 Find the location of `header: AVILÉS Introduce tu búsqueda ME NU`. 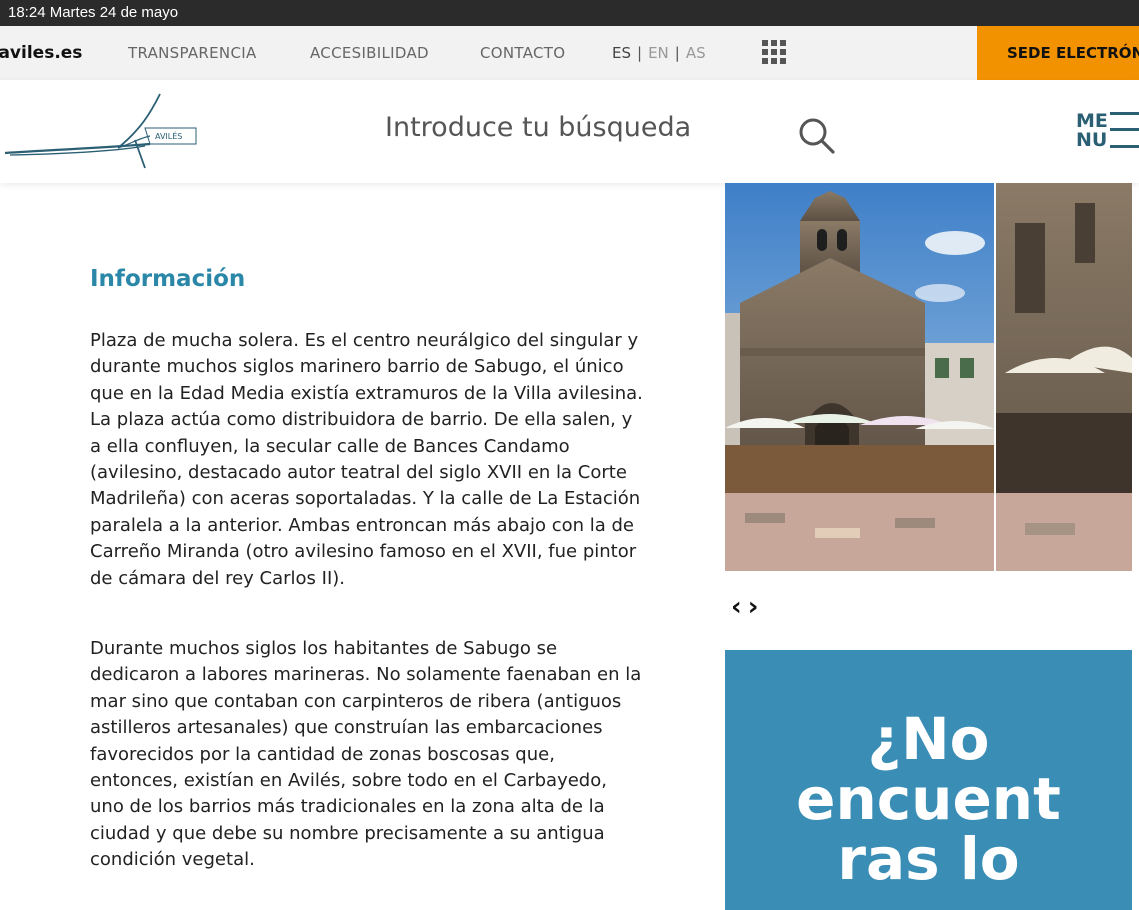

header: AVILÉS Introduce tu búsqueda ME NU is located at coordinates (569, 131).